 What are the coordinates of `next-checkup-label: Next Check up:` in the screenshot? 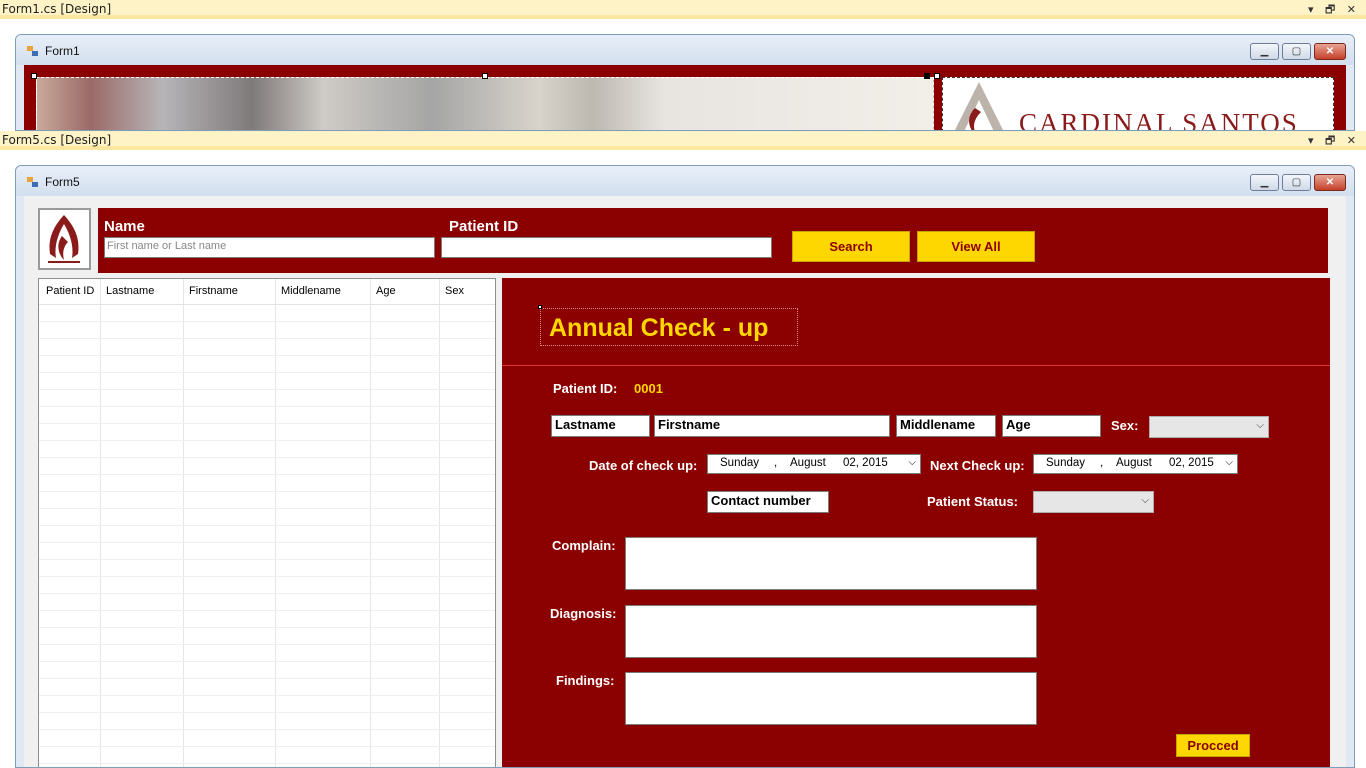 It's located at (977, 465).